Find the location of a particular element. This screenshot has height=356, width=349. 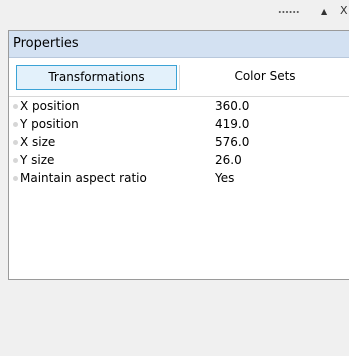

property-value: Yes is located at coordinates (224, 178).